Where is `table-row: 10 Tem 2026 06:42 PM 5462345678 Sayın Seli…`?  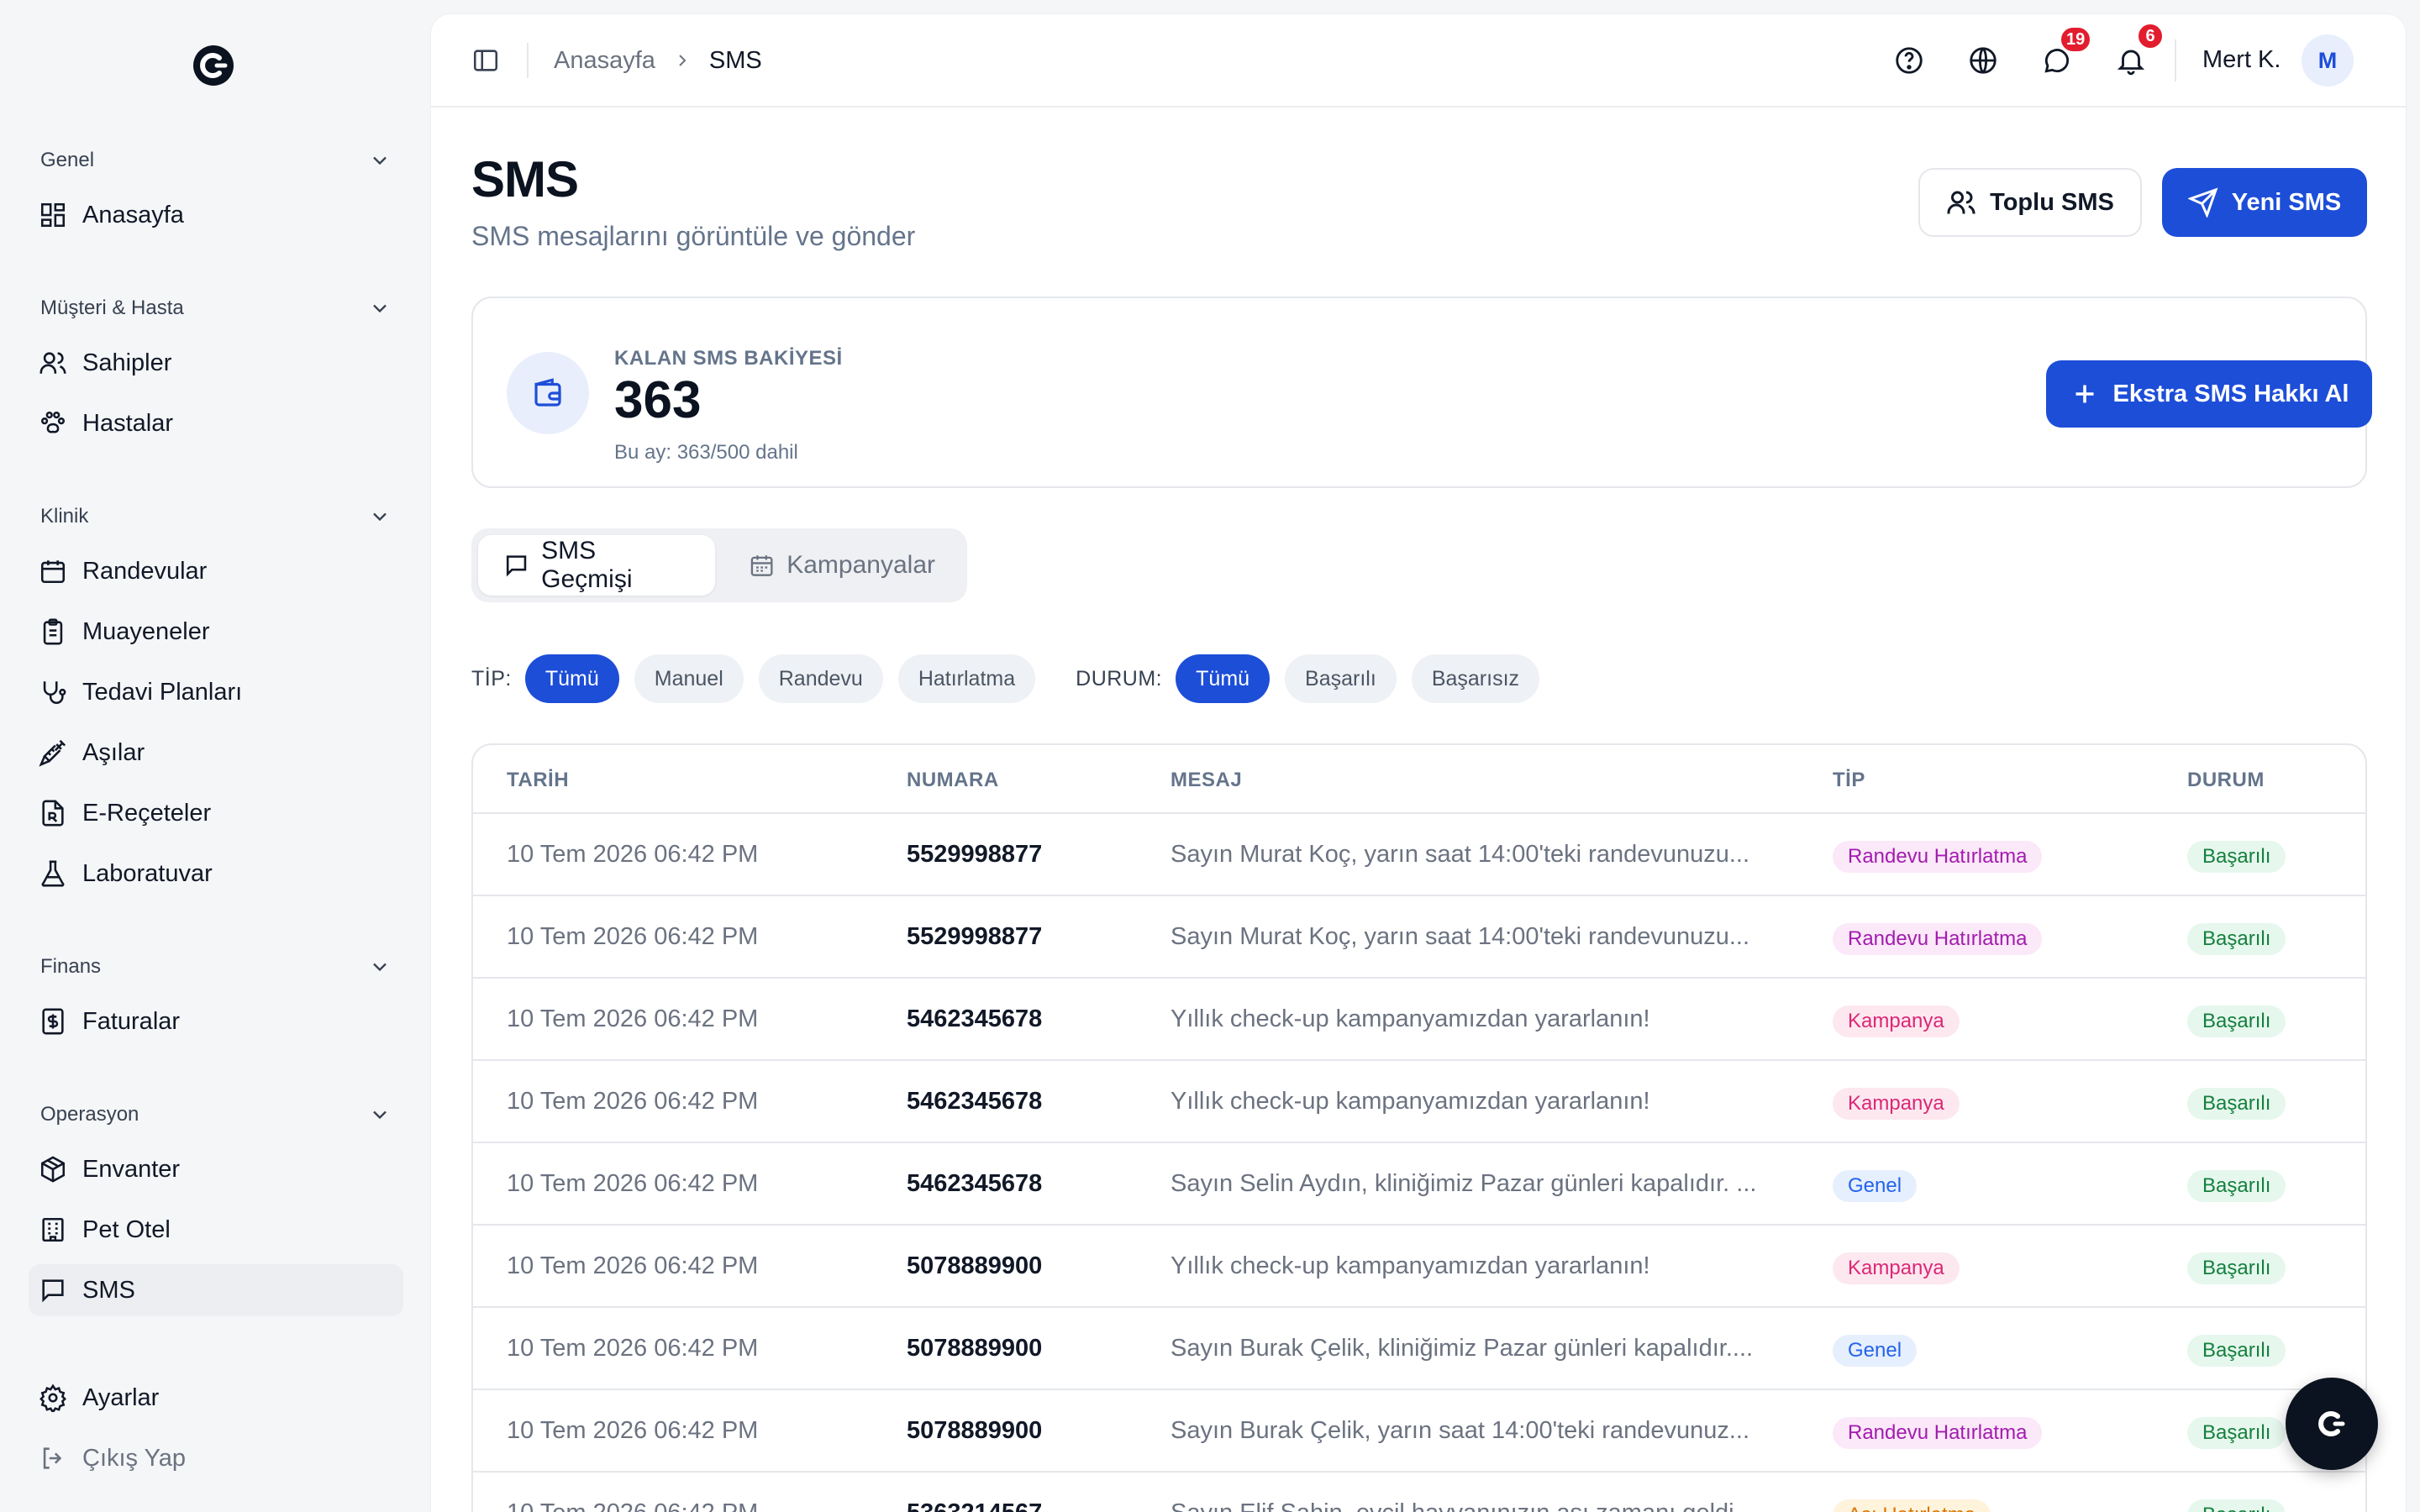
table-row: 10 Tem 2026 06:42 PM 5462345678 Sayın Seli… is located at coordinates (1419, 1184).